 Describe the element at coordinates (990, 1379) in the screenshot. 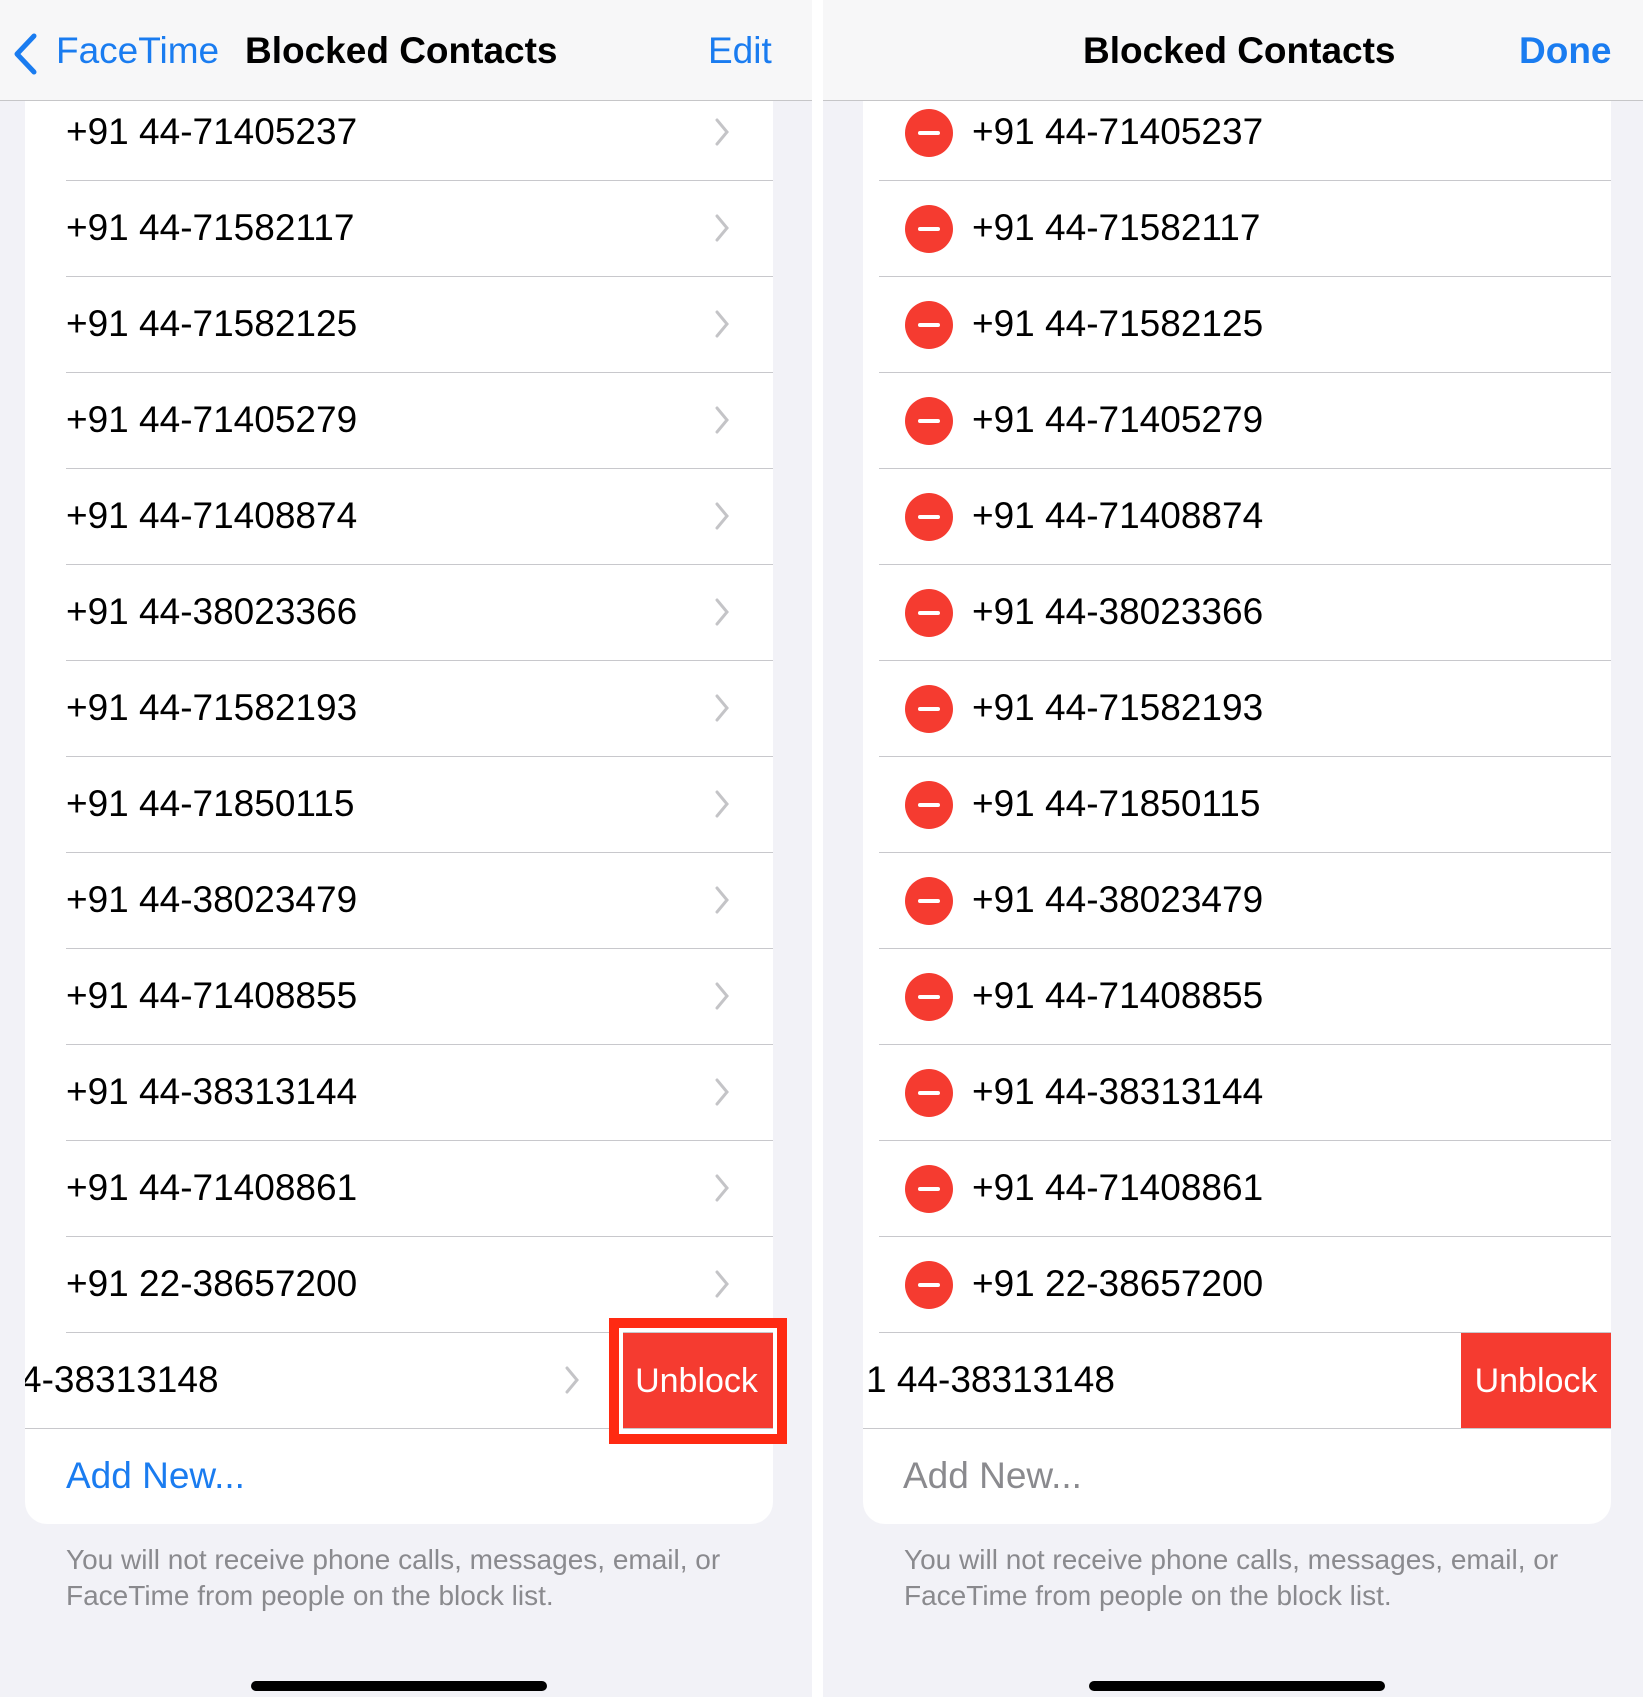

I see `phone-number: 1 44-38313148` at that location.